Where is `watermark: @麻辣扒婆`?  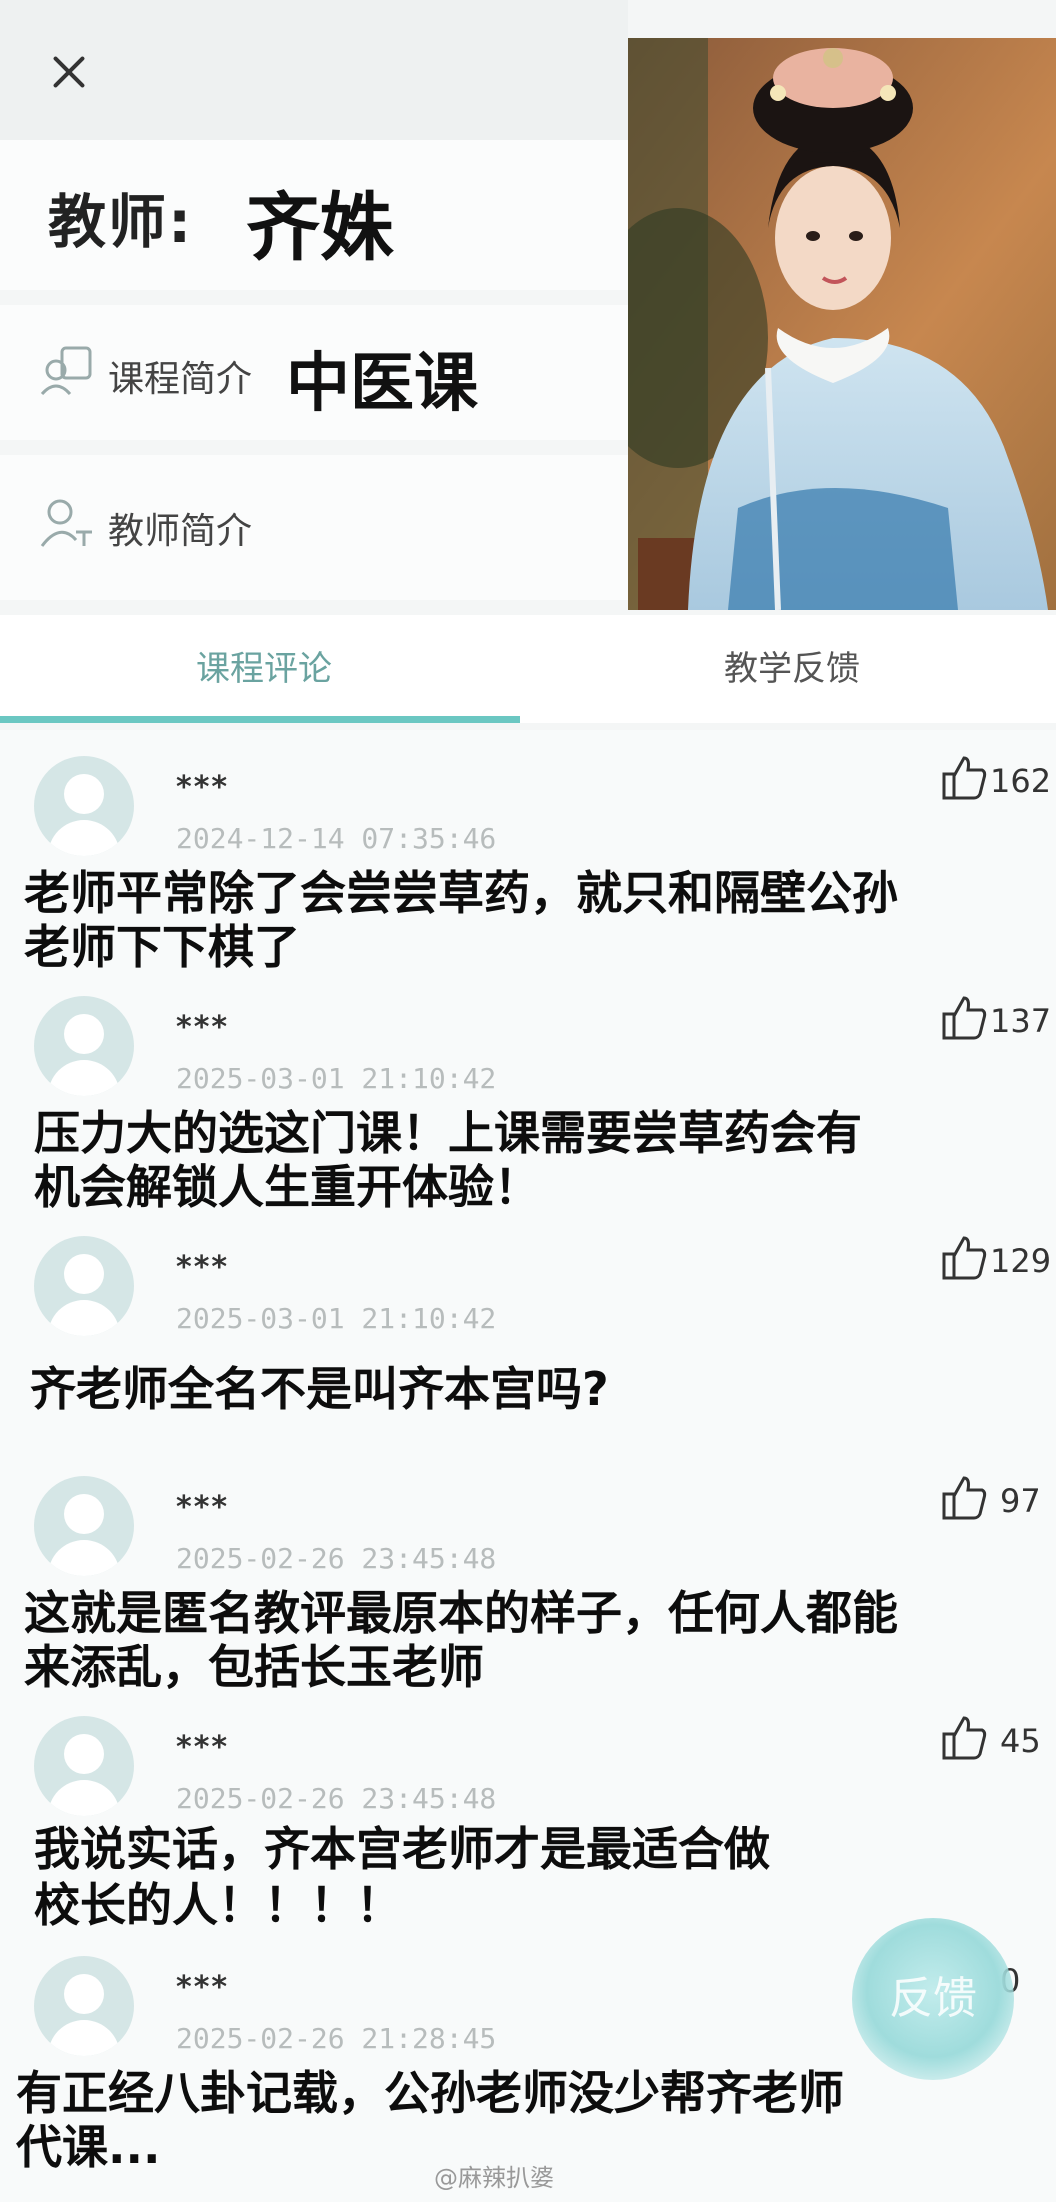
watermark: @麻辣扒婆 is located at coordinates (494, 2178).